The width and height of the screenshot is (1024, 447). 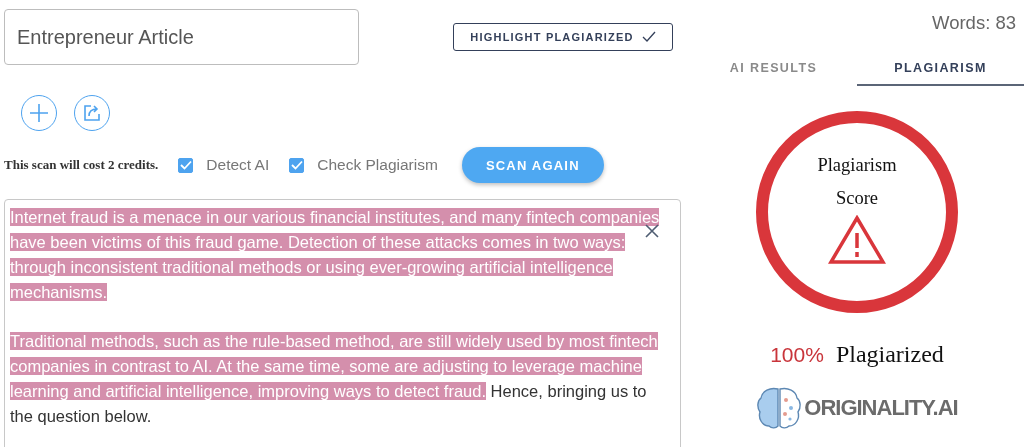 What do you see at coordinates (377, 165) in the screenshot?
I see `checkbox-label: Check Plagiarism` at bounding box center [377, 165].